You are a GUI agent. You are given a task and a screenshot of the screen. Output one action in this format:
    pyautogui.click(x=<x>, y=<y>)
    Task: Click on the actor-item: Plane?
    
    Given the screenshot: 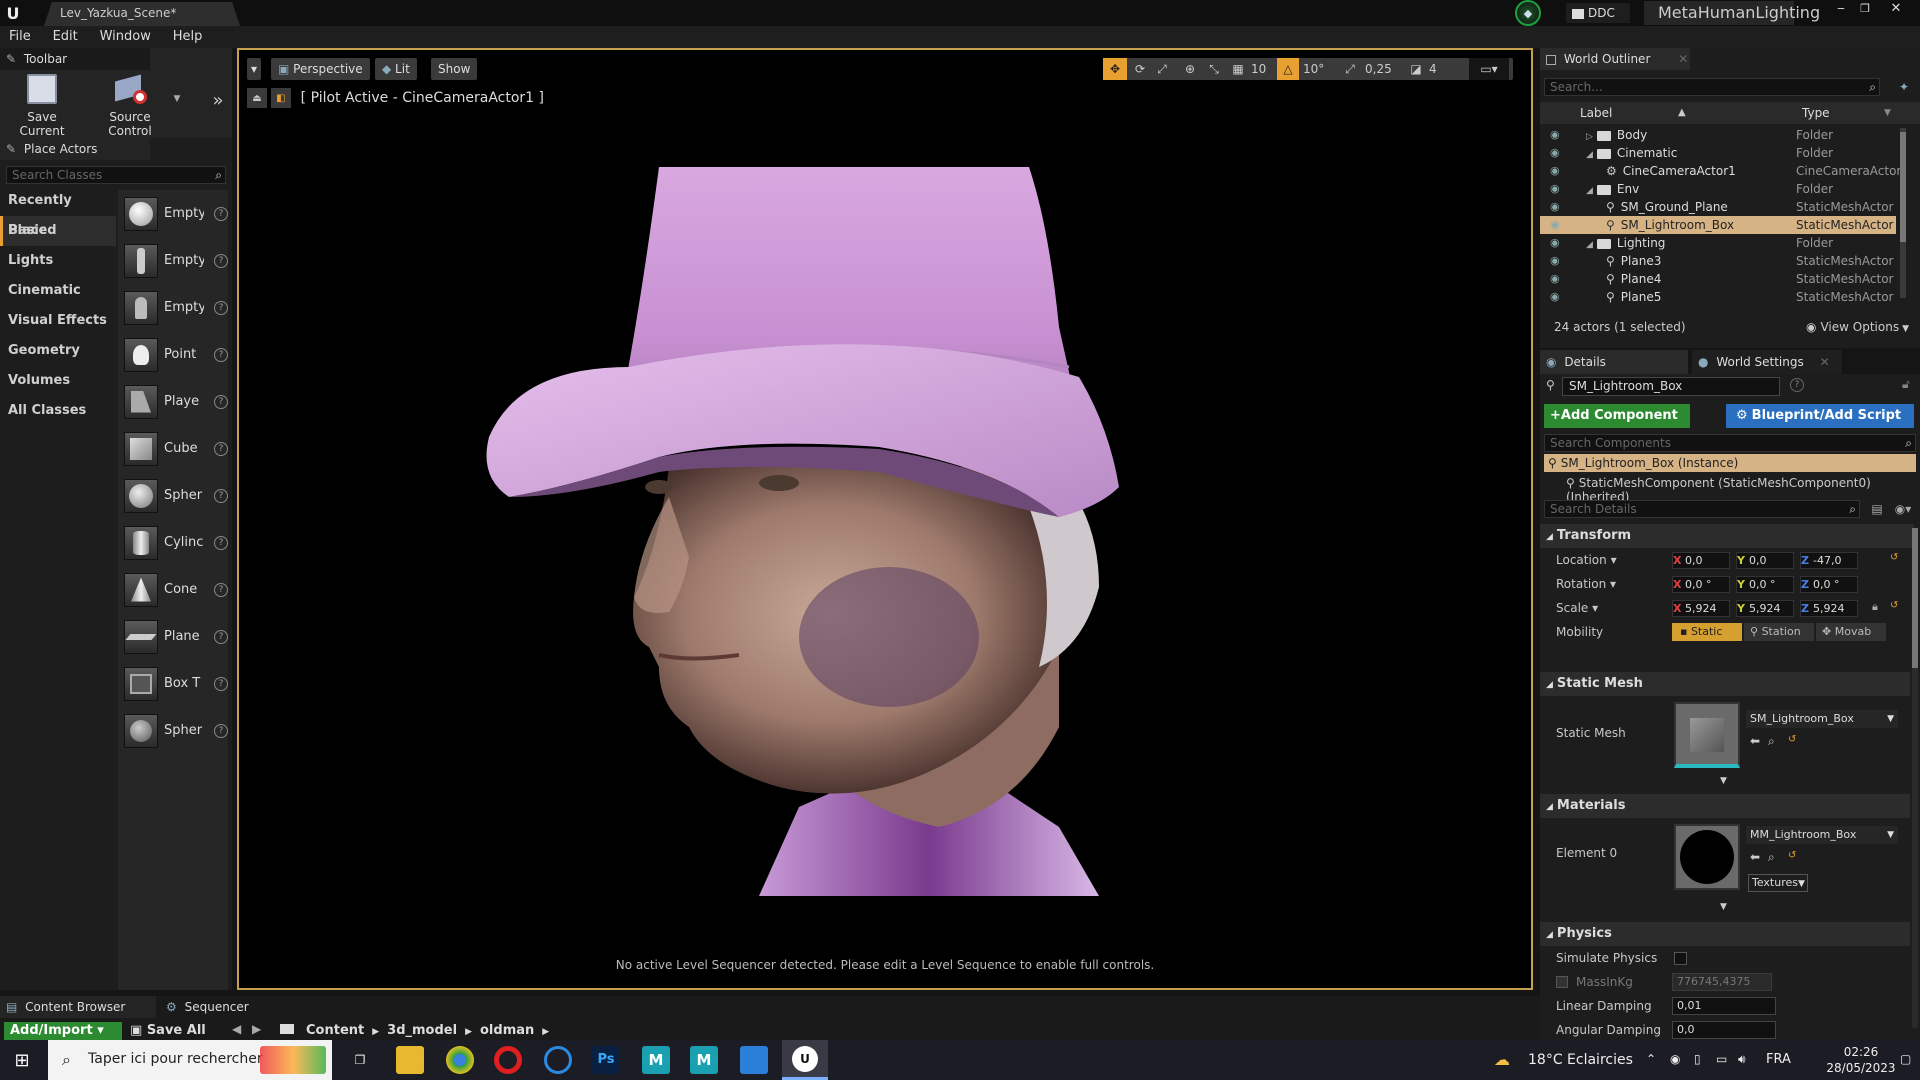 What is the action you would take?
    pyautogui.click(x=173, y=636)
    